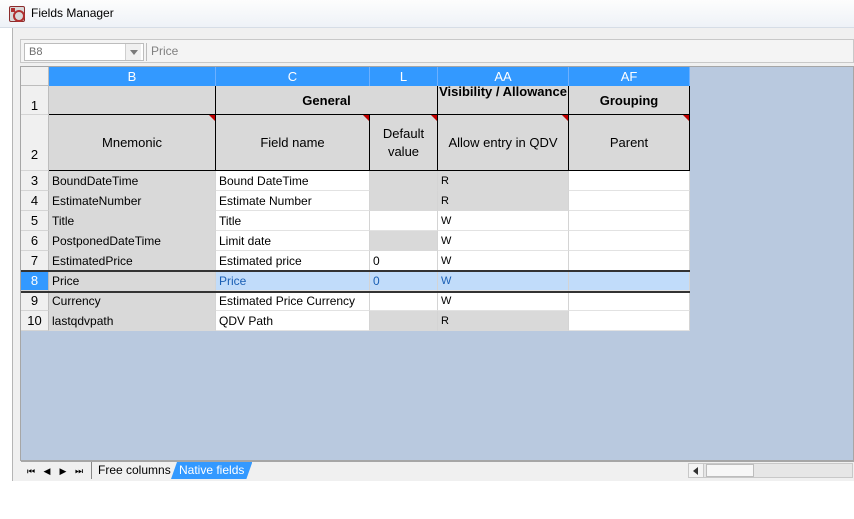 The width and height of the screenshot is (854, 519). What do you see at coordinates (293, 261) in the screenshot?
I see `cell-field-name: Estimated price` at bounding box center [293, 261].